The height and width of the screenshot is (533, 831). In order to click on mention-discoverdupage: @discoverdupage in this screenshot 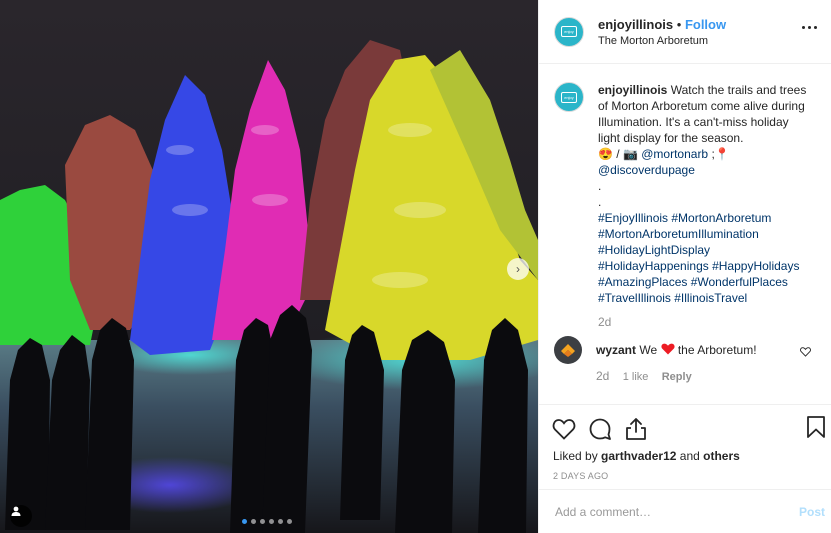, I will do `click(646, 170)`.